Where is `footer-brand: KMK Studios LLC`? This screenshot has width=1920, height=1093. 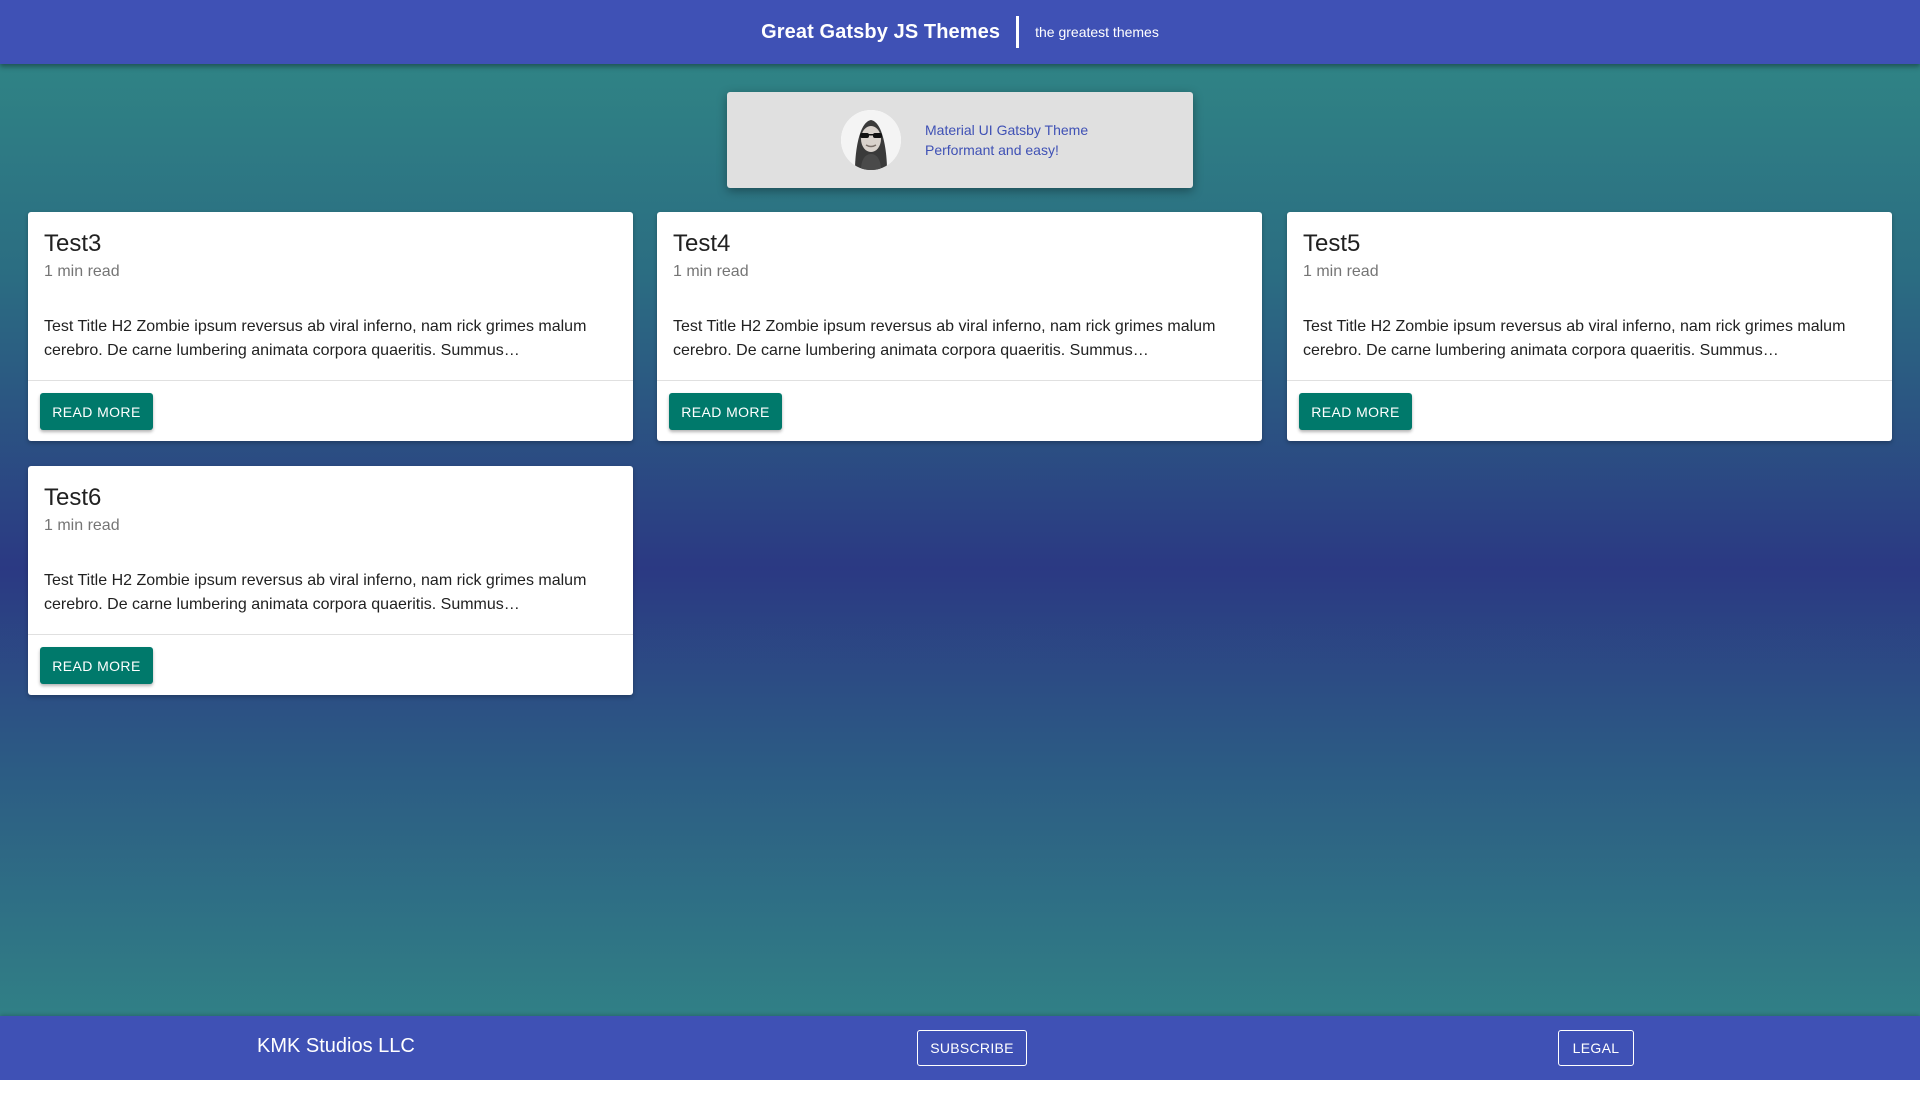
footer-brand: KMK Studios LLC is located at coordinates (336, 1046).